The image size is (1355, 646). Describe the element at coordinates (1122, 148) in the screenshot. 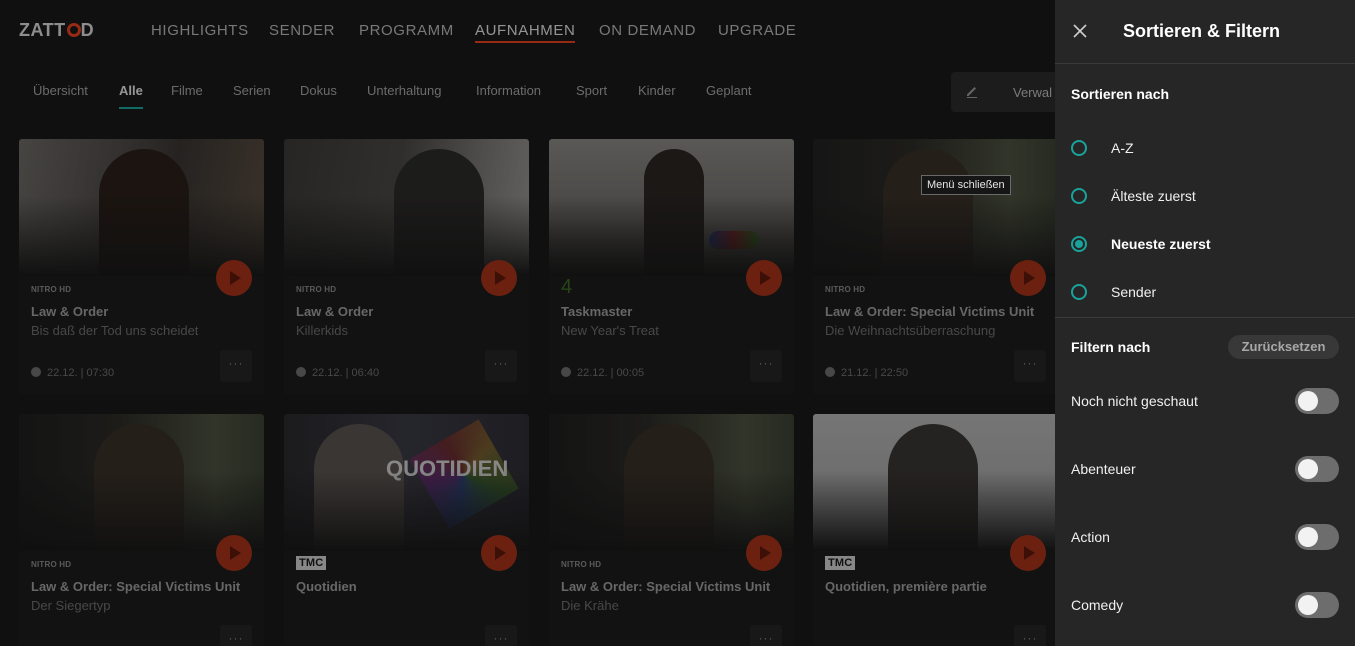

I see `sort-option-label: A-Z` at that location.